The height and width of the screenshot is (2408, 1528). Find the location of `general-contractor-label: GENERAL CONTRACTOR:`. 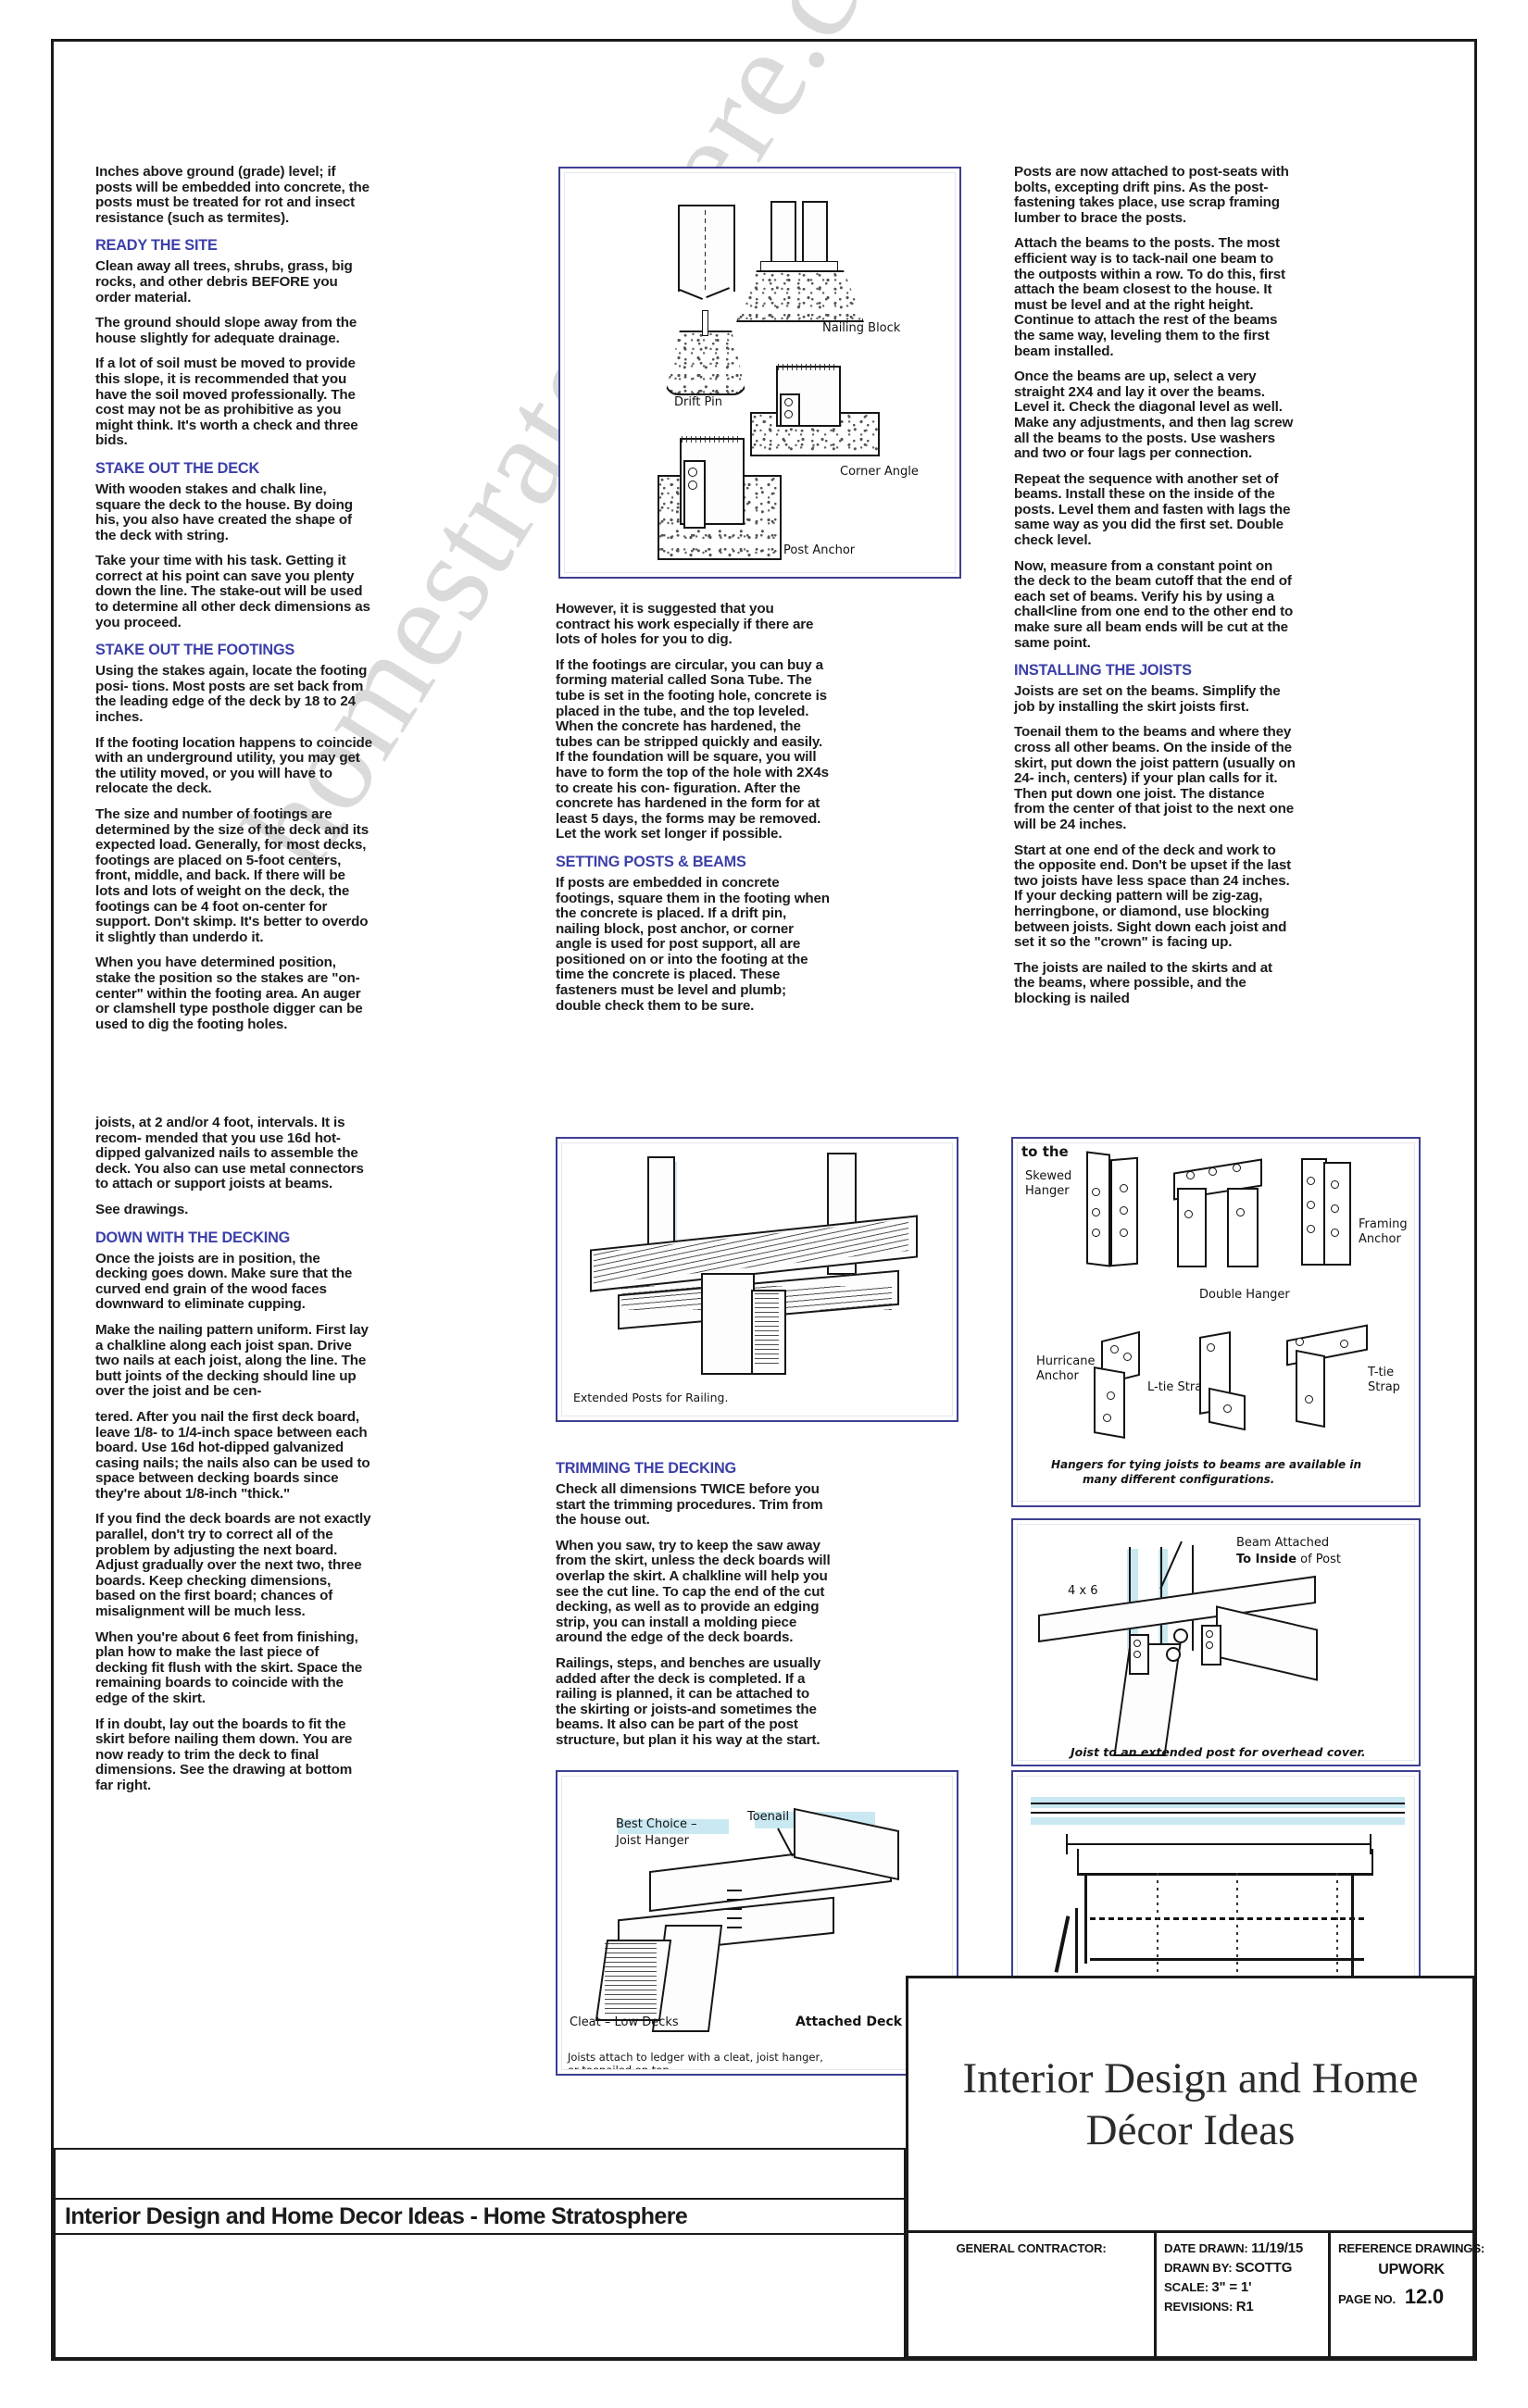

general-contractor-label: GENERAL CONTRACTOR: is located at coordinates (1031, 2248).